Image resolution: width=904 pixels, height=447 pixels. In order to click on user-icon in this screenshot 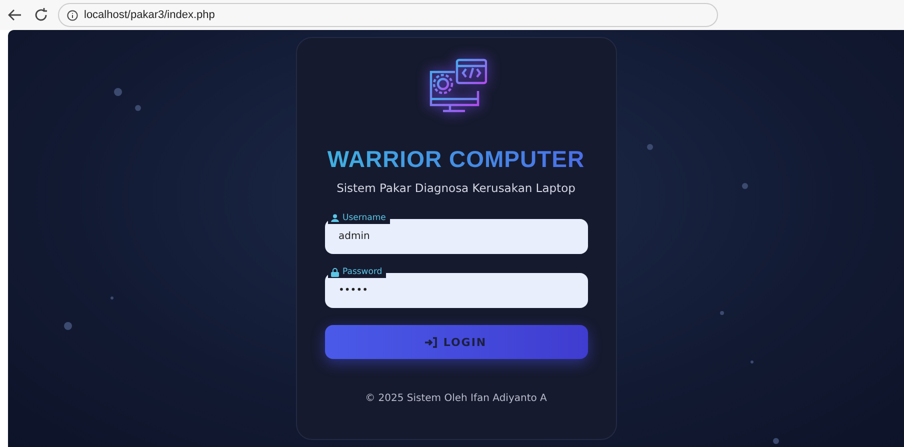, I will do `click(334, 218)`.